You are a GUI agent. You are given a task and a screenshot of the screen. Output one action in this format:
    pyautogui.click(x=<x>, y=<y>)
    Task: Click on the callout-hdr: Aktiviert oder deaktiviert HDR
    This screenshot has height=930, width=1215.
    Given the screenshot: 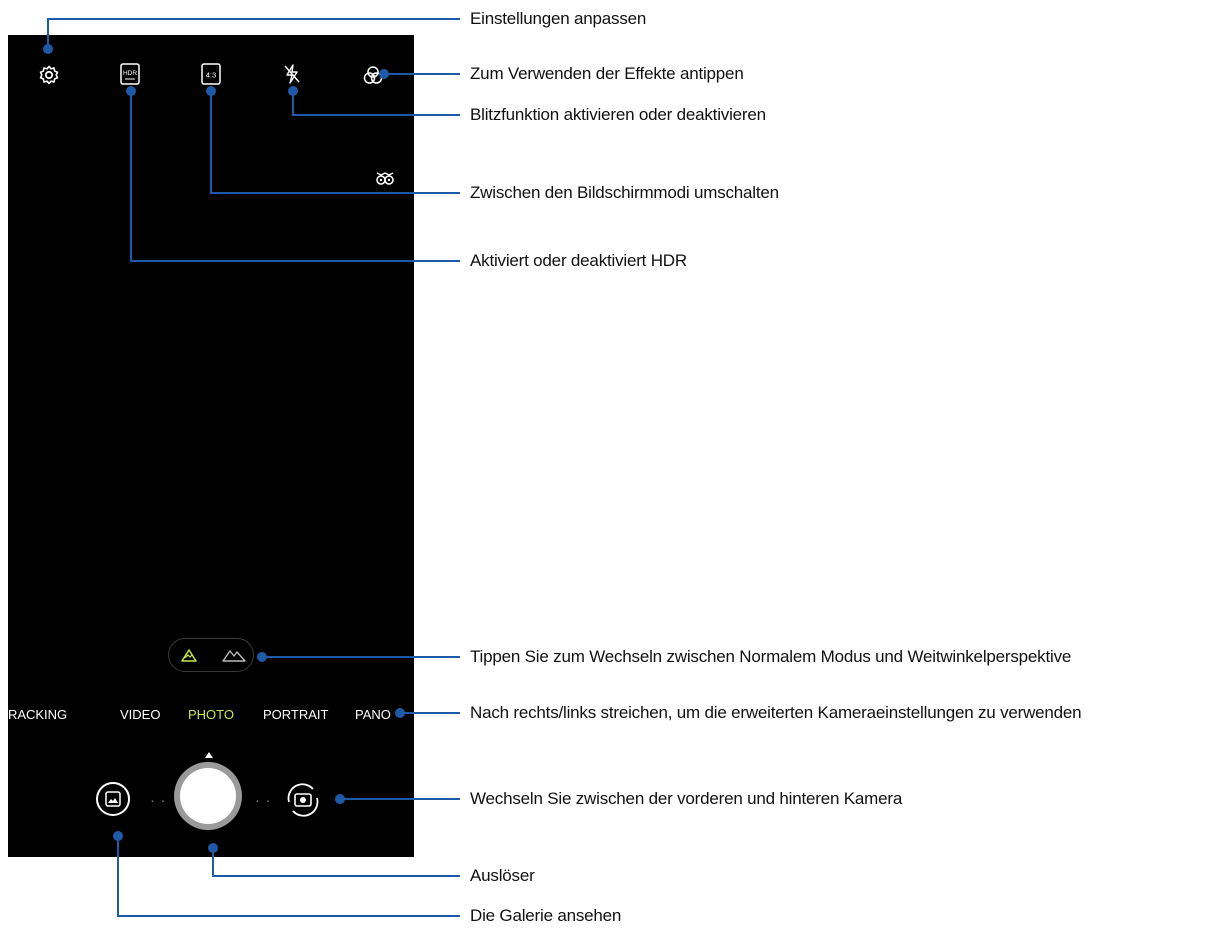 What is the action you would take?
    pyautogui.click(x=578, y=260)
    